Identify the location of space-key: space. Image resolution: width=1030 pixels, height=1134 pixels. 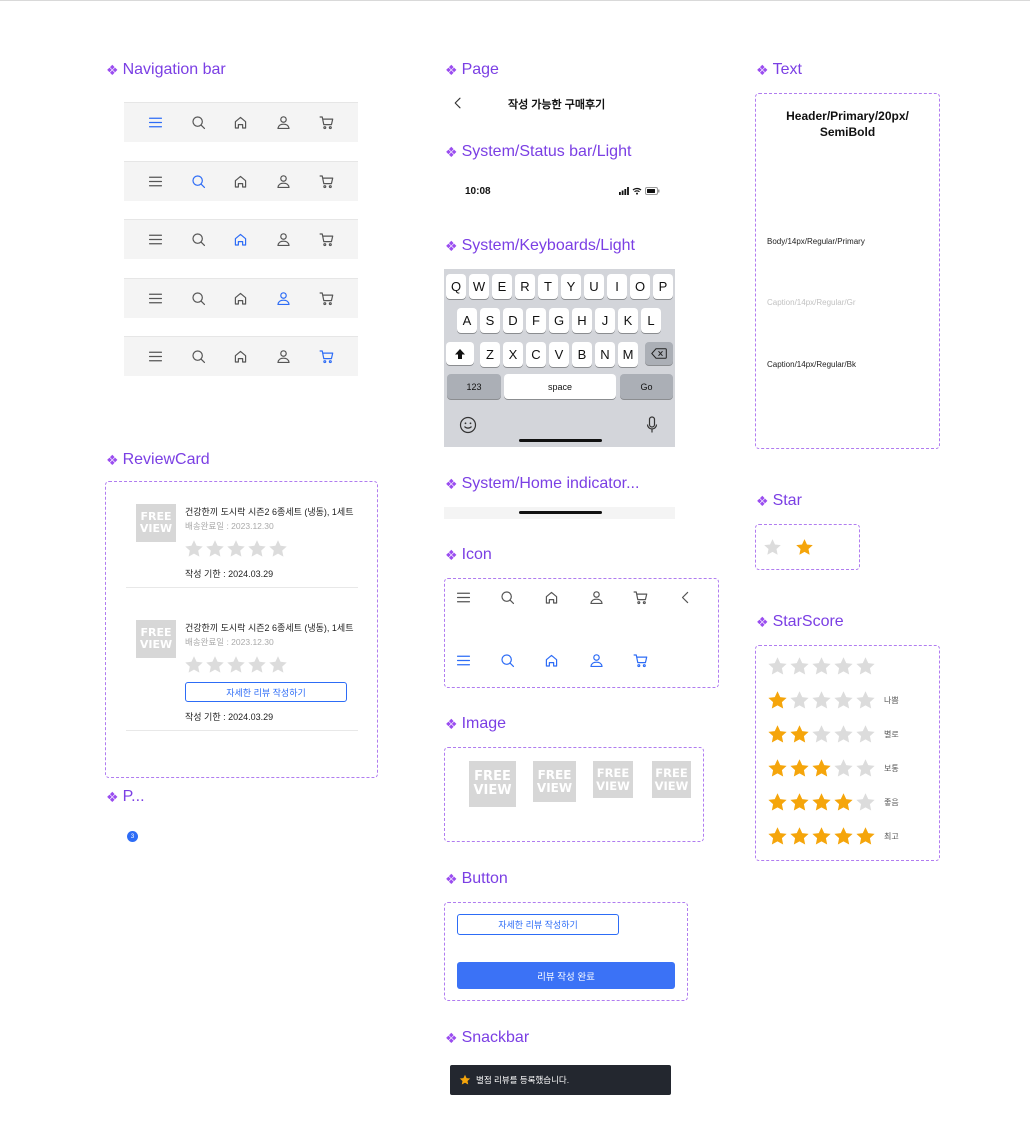
(560, 386).